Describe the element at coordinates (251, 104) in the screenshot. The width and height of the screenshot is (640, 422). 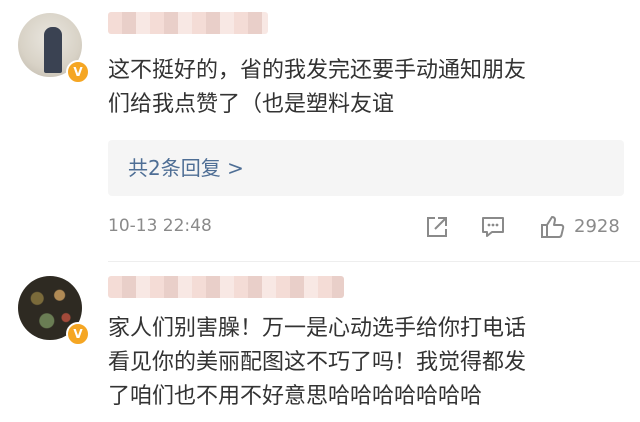
I see `comment-text-line: 们给我点赞了（也是塑料友谊` at that location.